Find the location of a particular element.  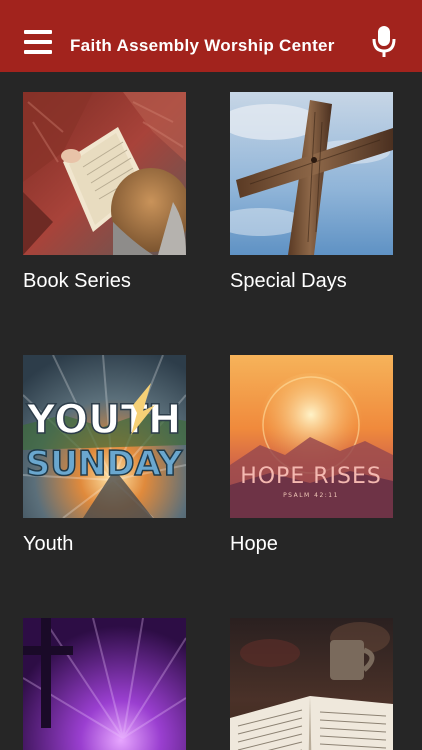

top-app-bar: Faith Assembly Worship Center is located at coordinates (211, 36).